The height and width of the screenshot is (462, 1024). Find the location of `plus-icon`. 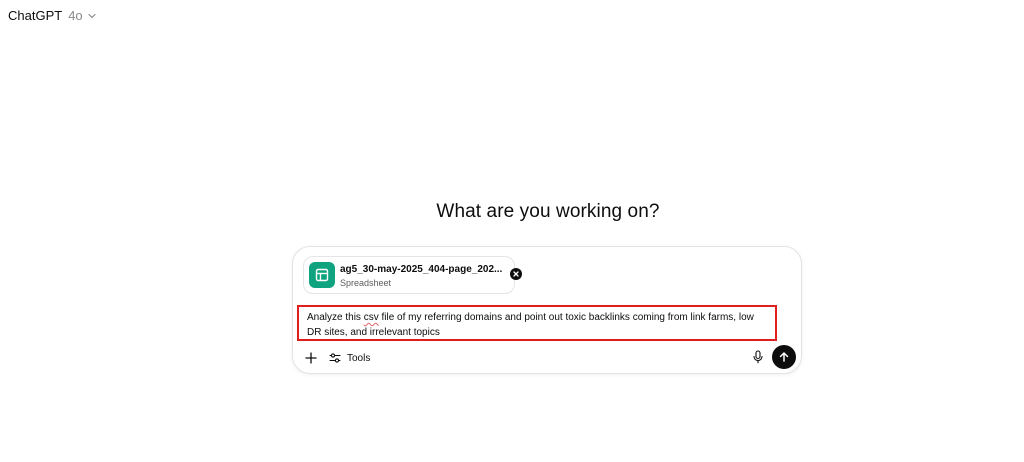

plus-icon is located at coordinates (311, 358).